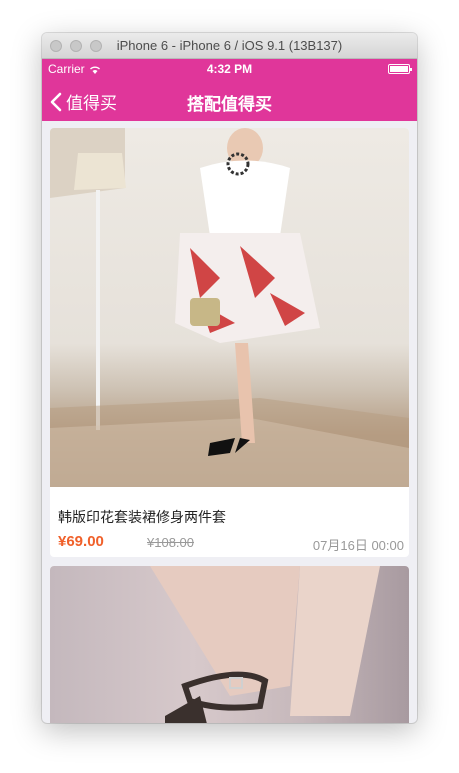 This screenshot has width=459, height=773. I want to click on status-time: 4:32 PM, so click(229, 69).